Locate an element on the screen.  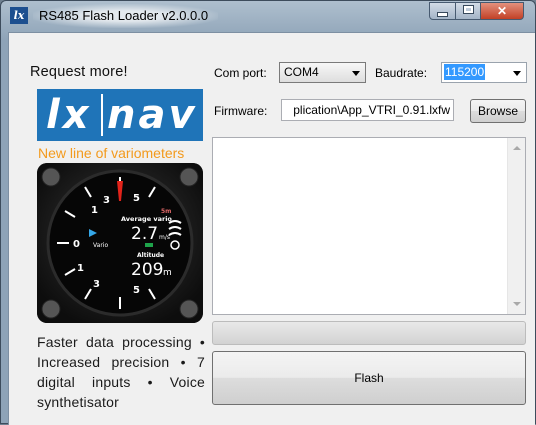
browse-button: Browse is located at coordinates (498, 111).